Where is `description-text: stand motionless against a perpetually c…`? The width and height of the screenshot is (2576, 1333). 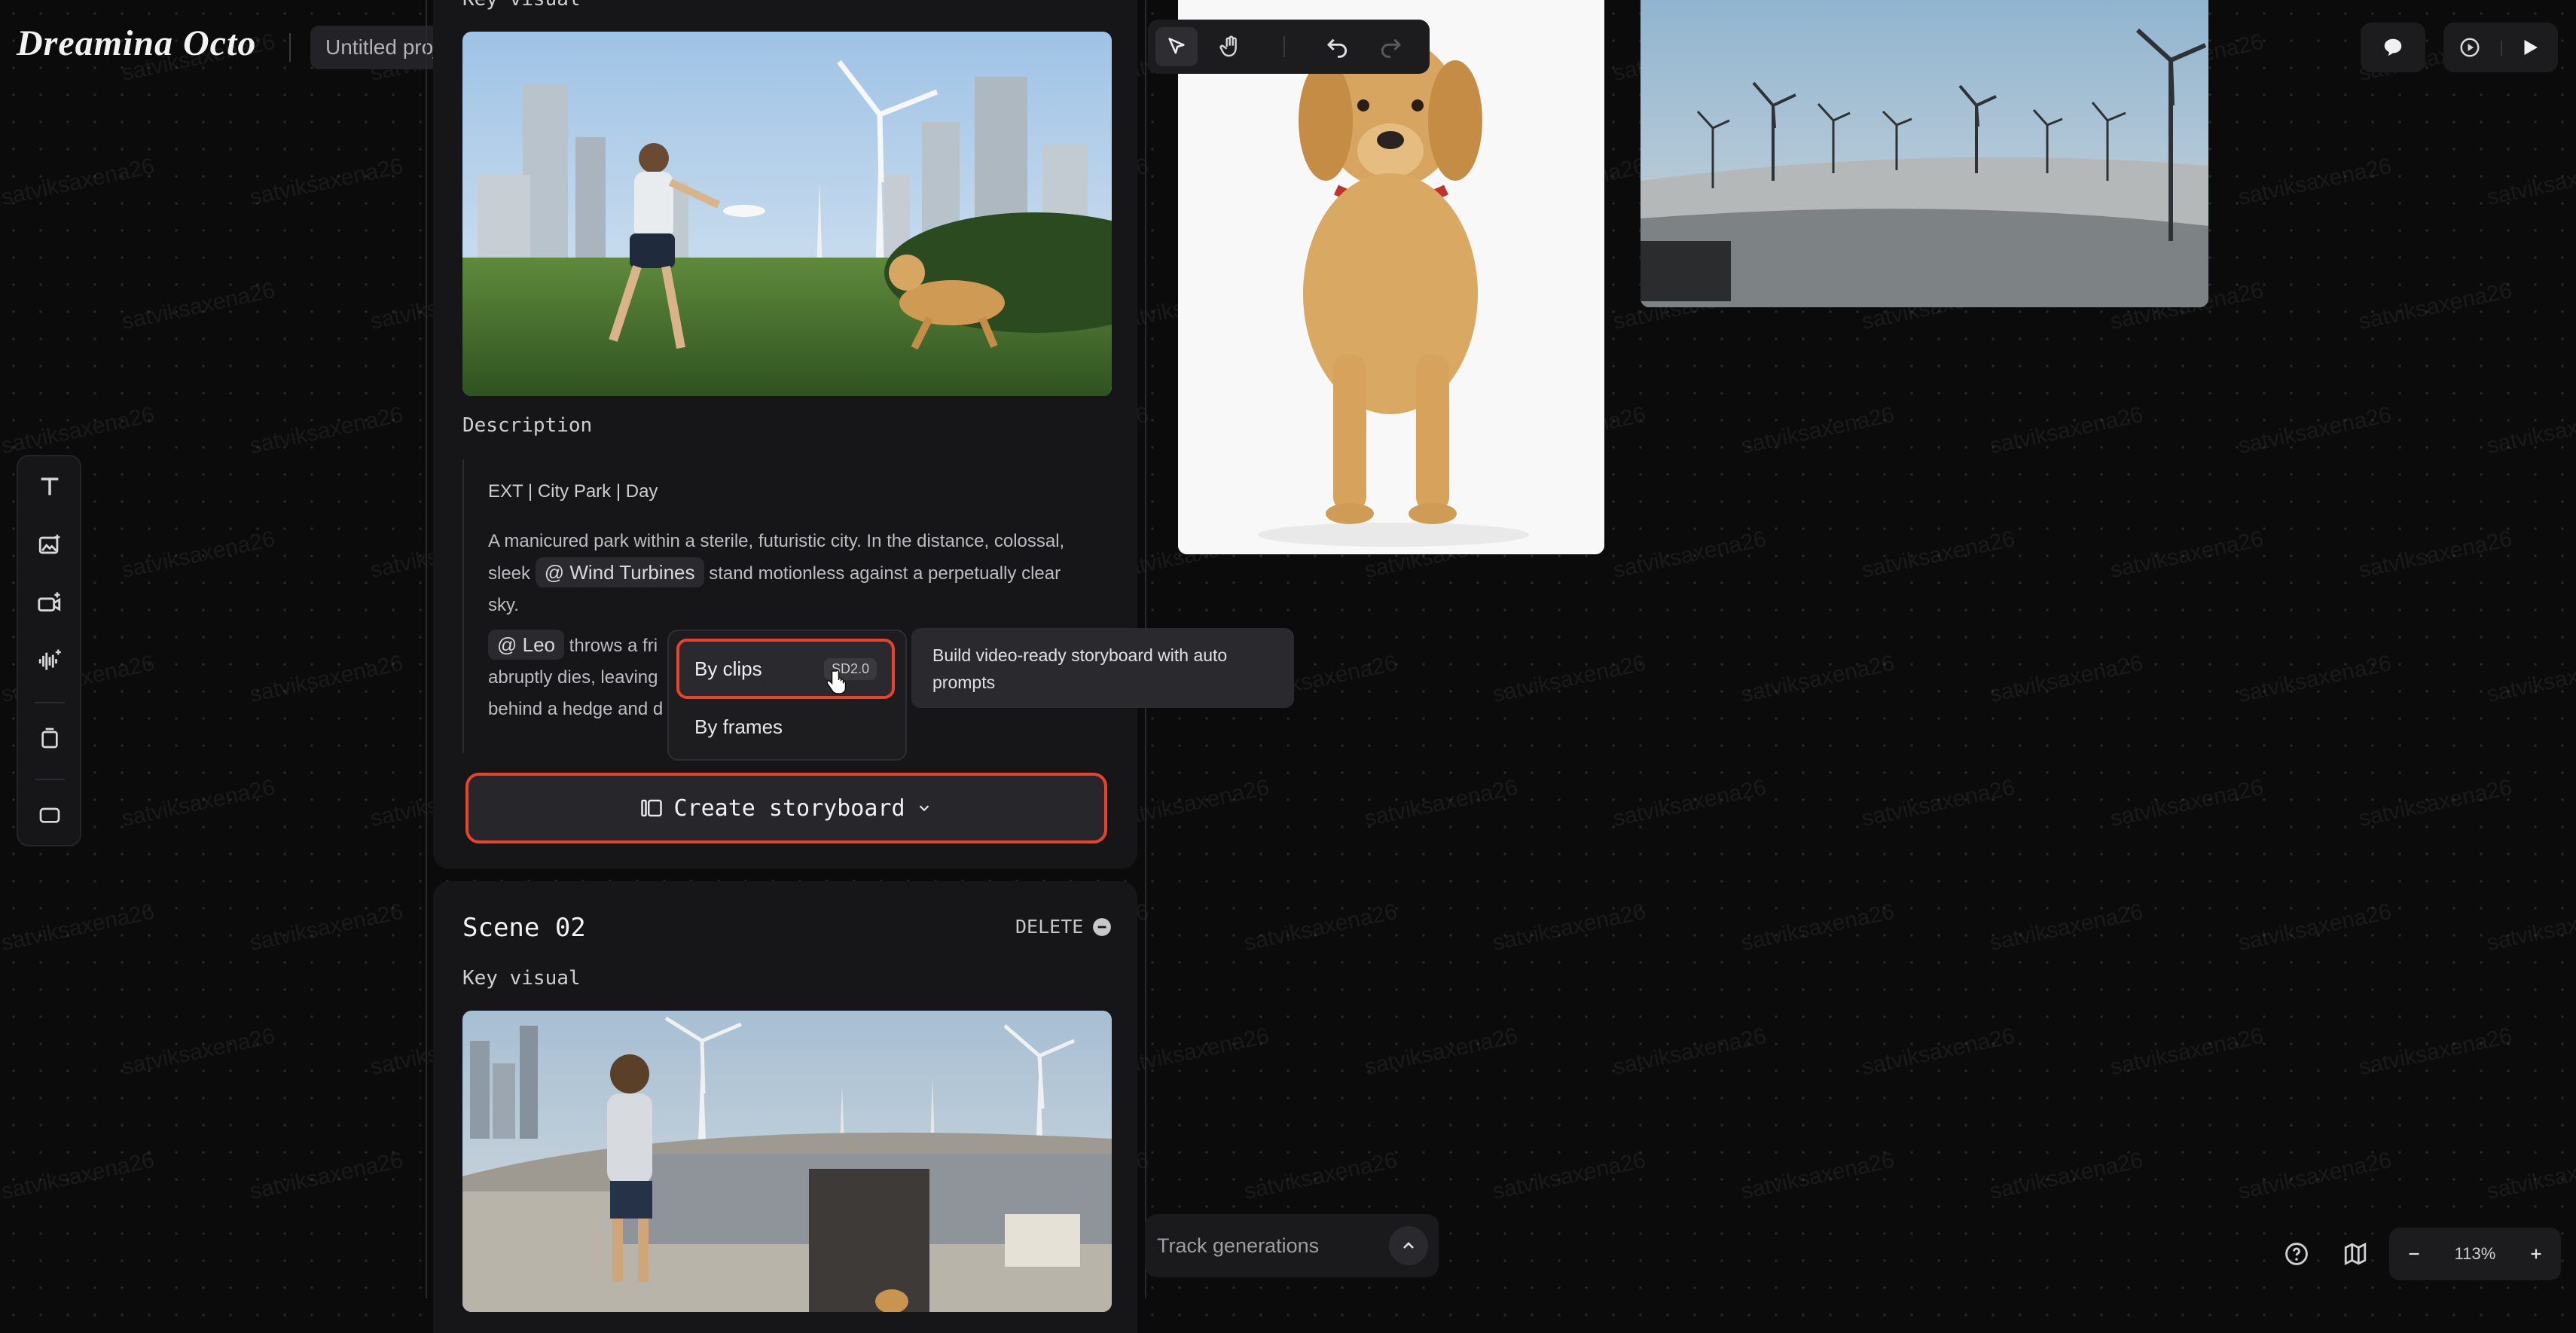 description-text: stand motionless against a perpetually c… is located at coordinates (885, 573).